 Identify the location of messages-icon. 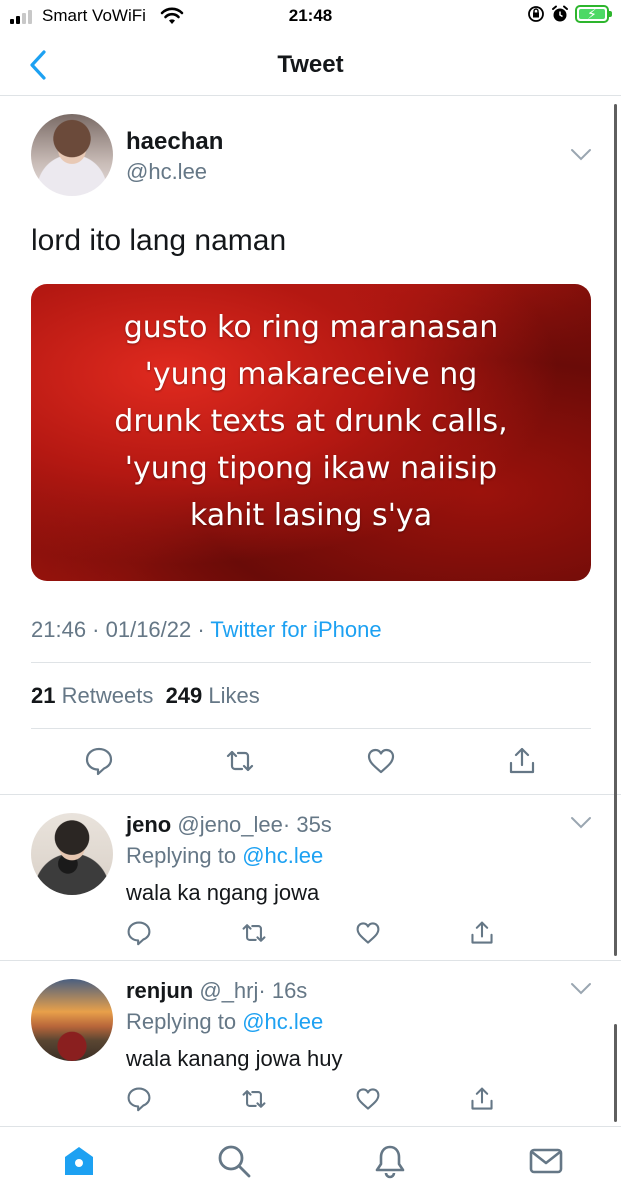
(546, 1161).